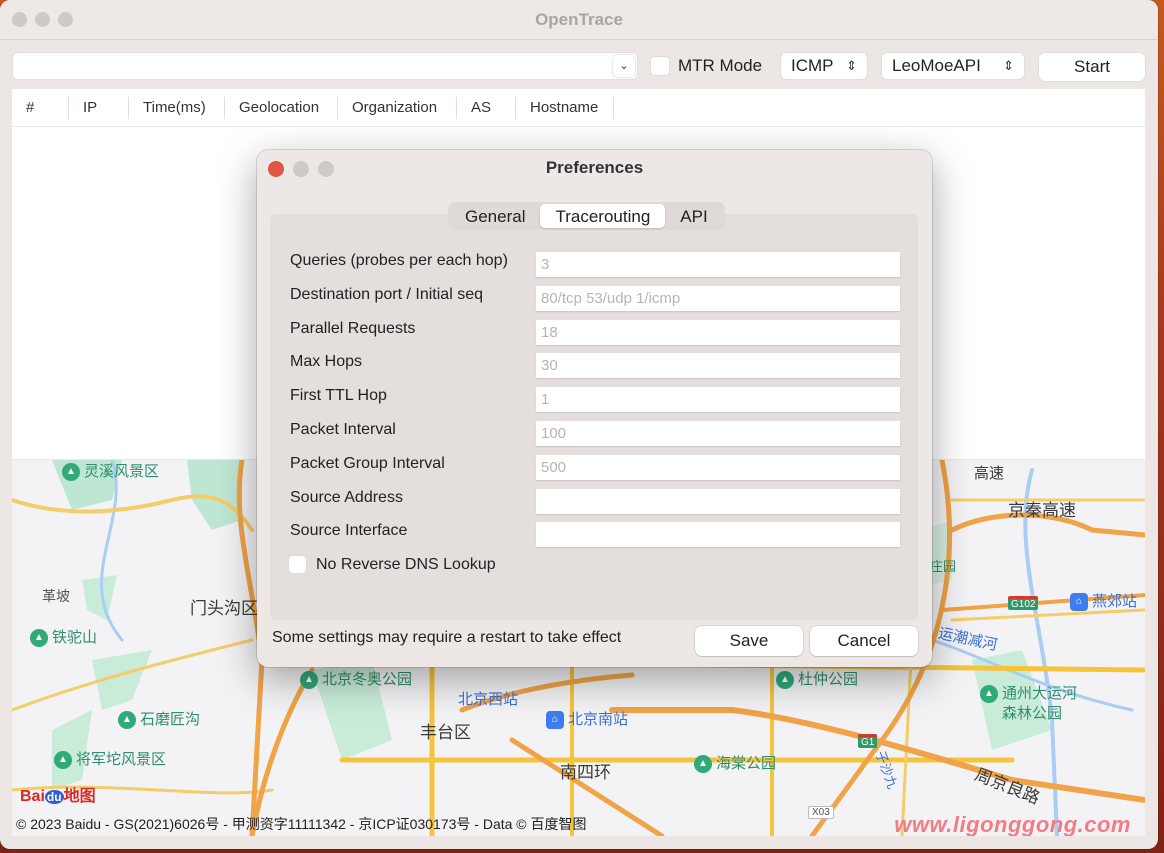  Describe the element at coordinates (281, 107) in the screenshot. I see `column-header-geolocation: Geolocation` at that location.